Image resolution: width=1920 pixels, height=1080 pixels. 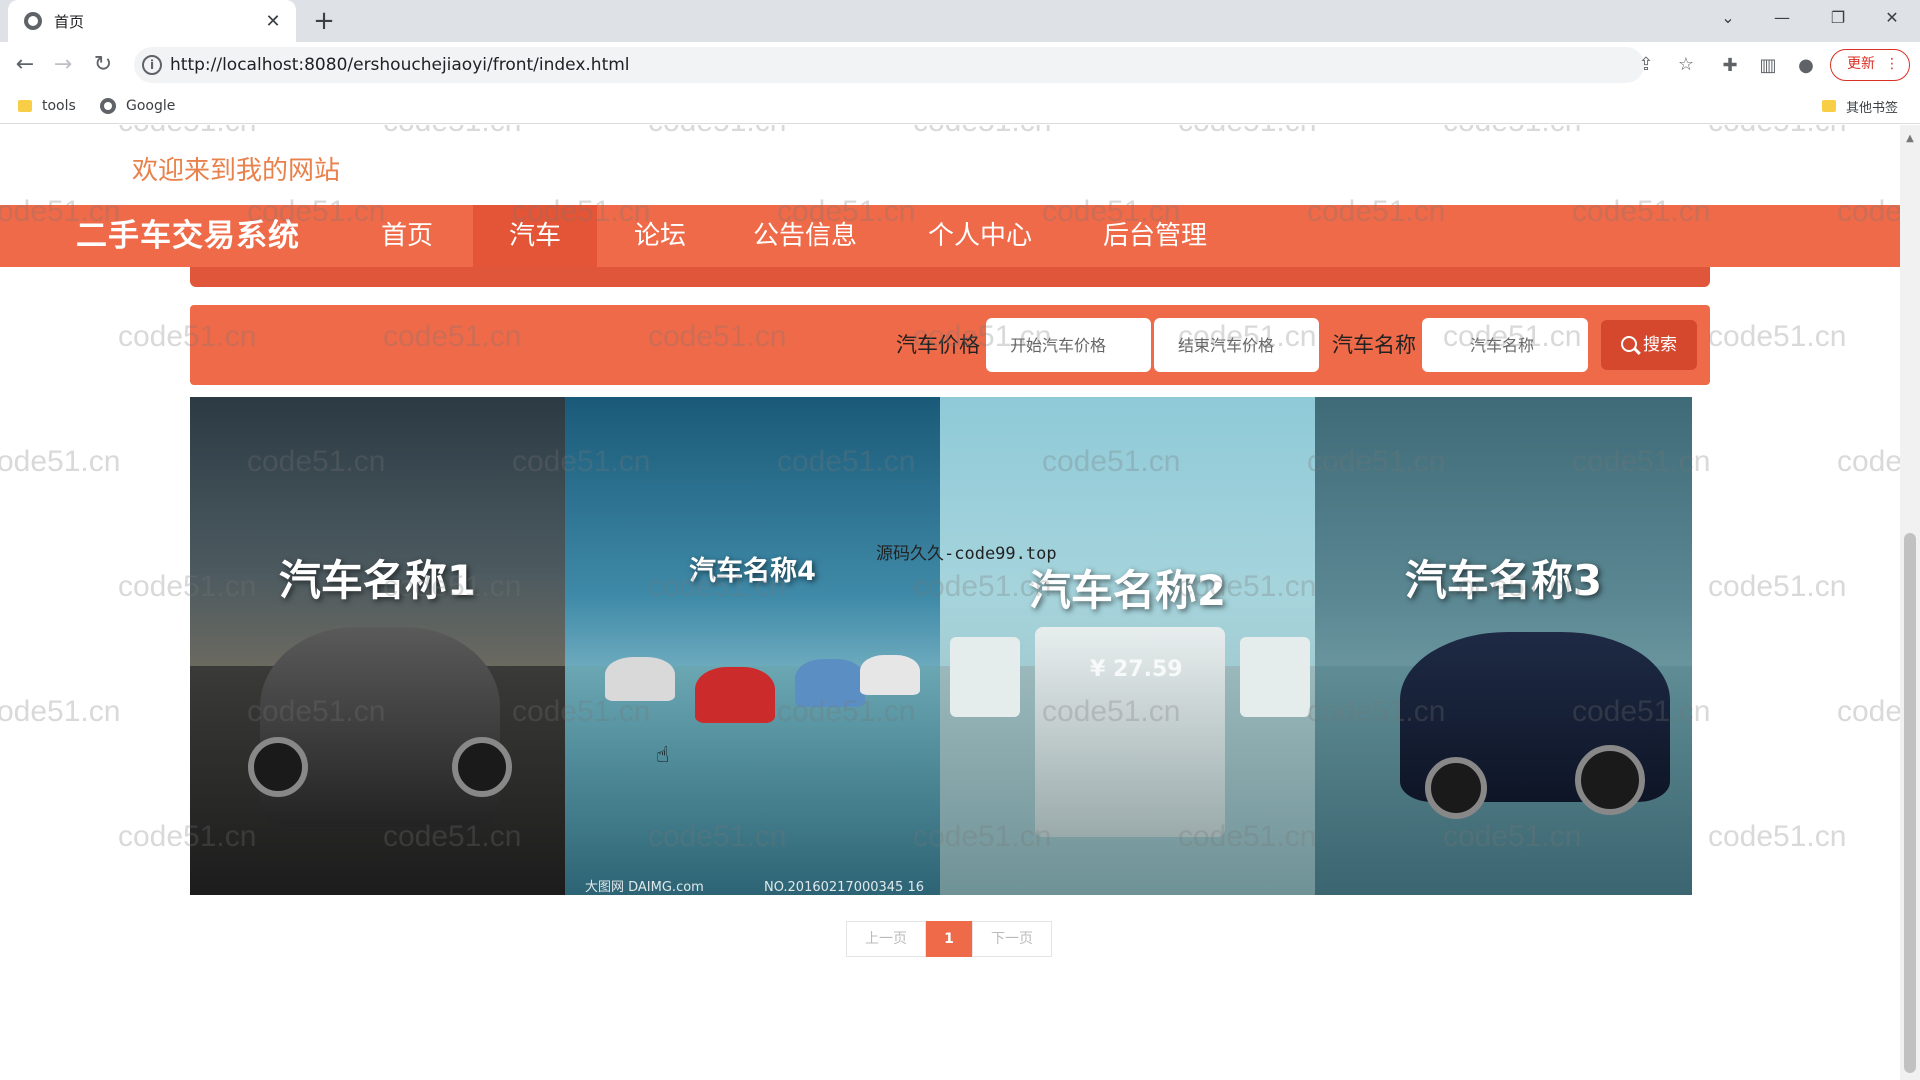 What do you see at coordinates (1861, 64) in the screenshot?
I see `update-label: 更新` at bounding box center [1861, 64].